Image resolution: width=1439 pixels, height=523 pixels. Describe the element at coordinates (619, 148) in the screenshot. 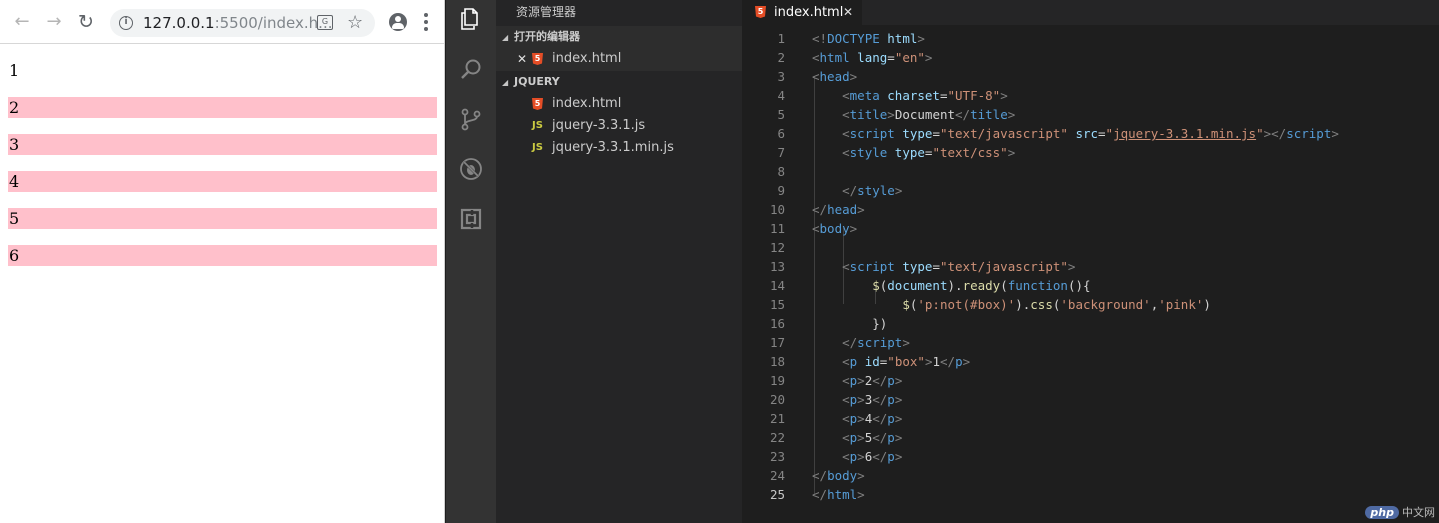

I see `file-item-jquery-min-js: JS jquery-3.3.1.min.js` at that location.